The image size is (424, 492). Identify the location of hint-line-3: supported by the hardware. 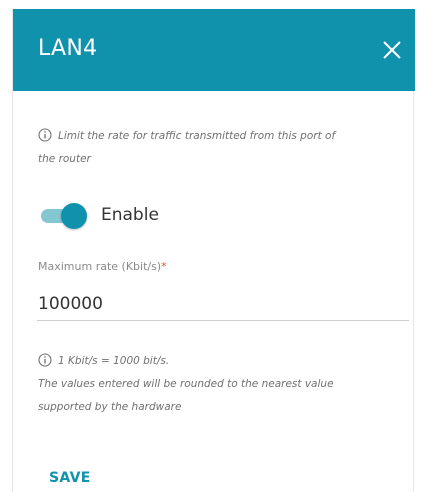
(110, 407).